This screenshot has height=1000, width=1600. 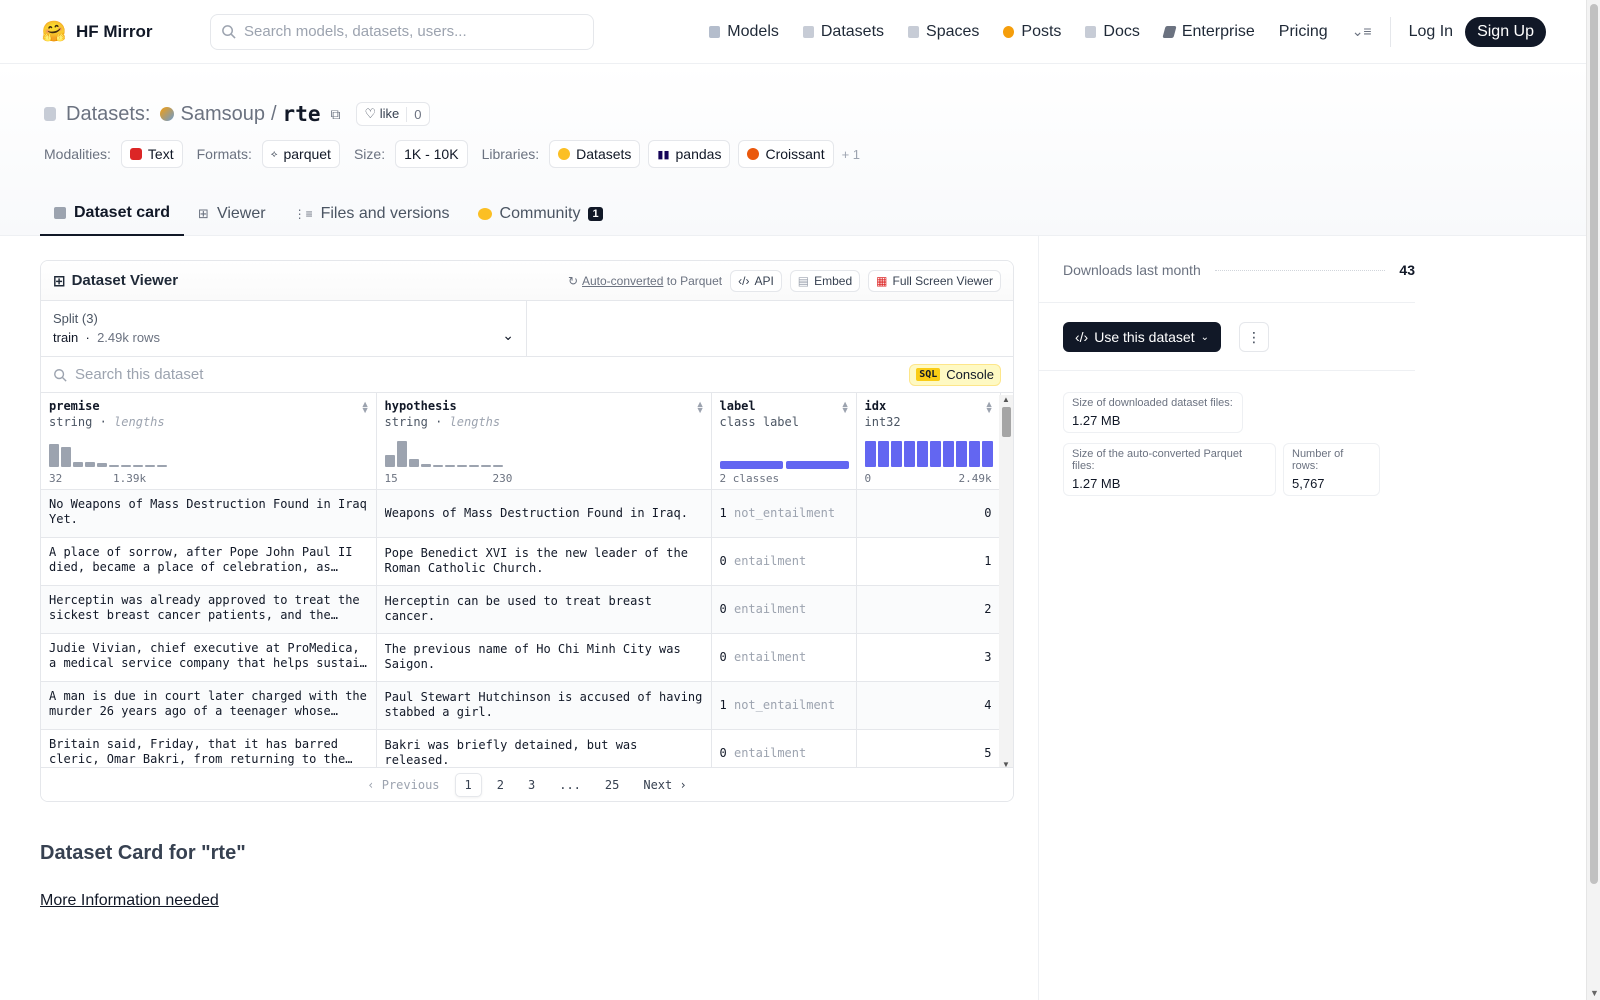 I want to click on tag-pandas: ▮▮ pandas, so click(x=689, y=154).